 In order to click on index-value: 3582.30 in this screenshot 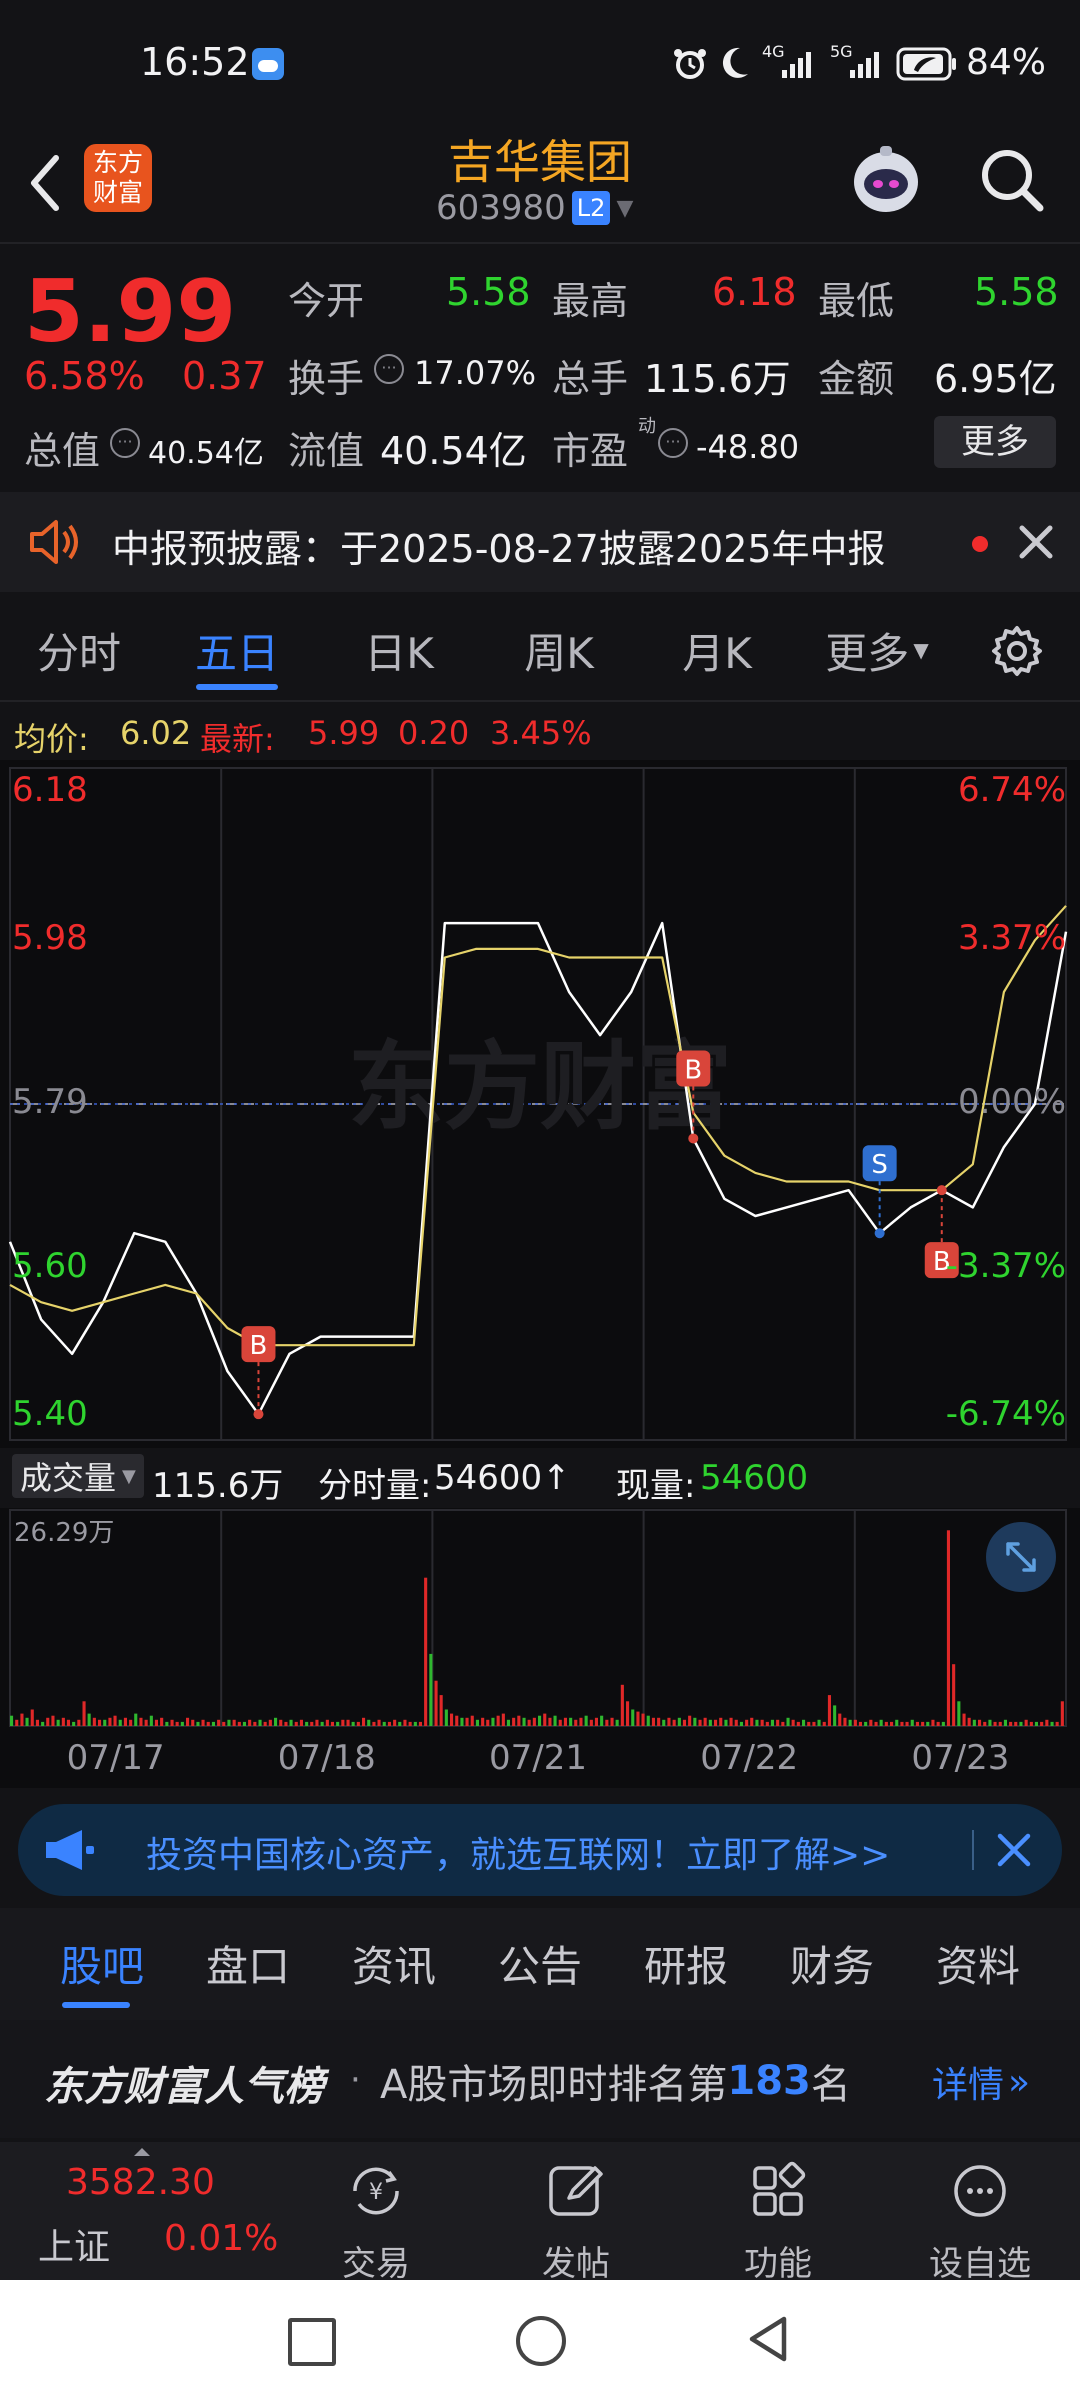, I will do `click(140, 2182)`.